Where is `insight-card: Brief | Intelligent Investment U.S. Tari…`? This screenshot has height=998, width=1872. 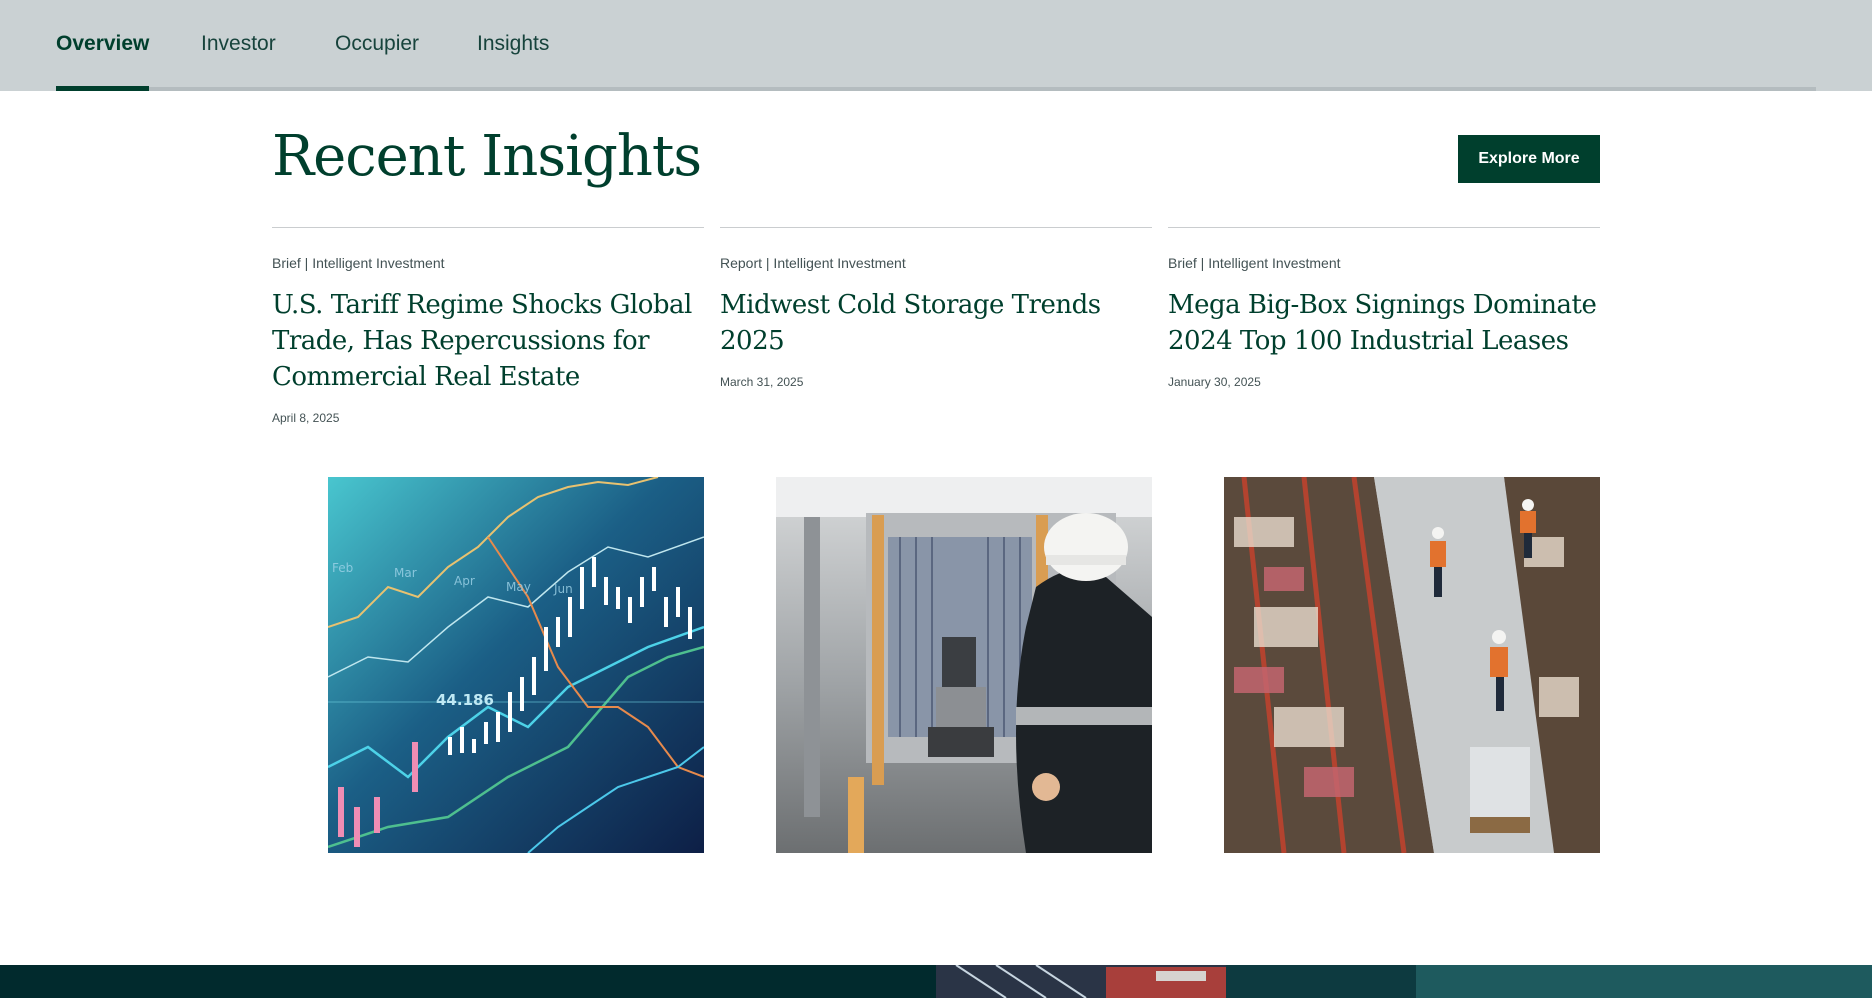
insight-card: Brief | Intelligent Investment U.S. Tari… is located at coordinates (488, 326).